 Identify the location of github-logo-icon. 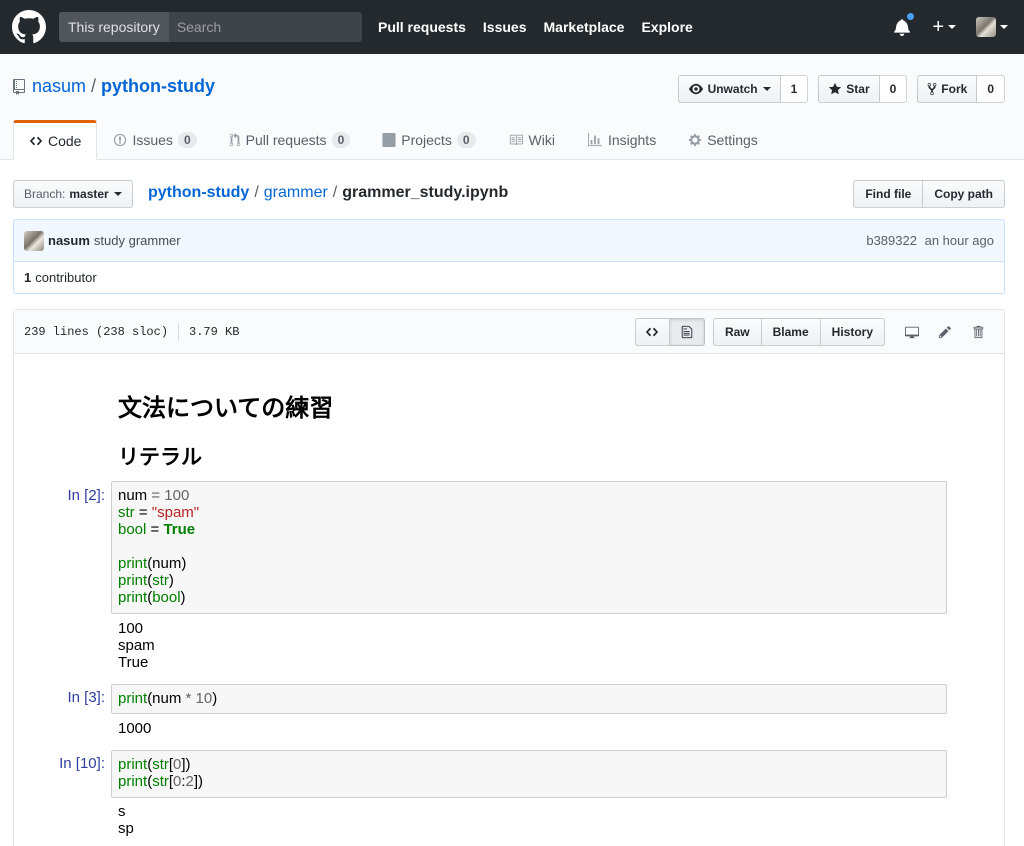
(29, 27).